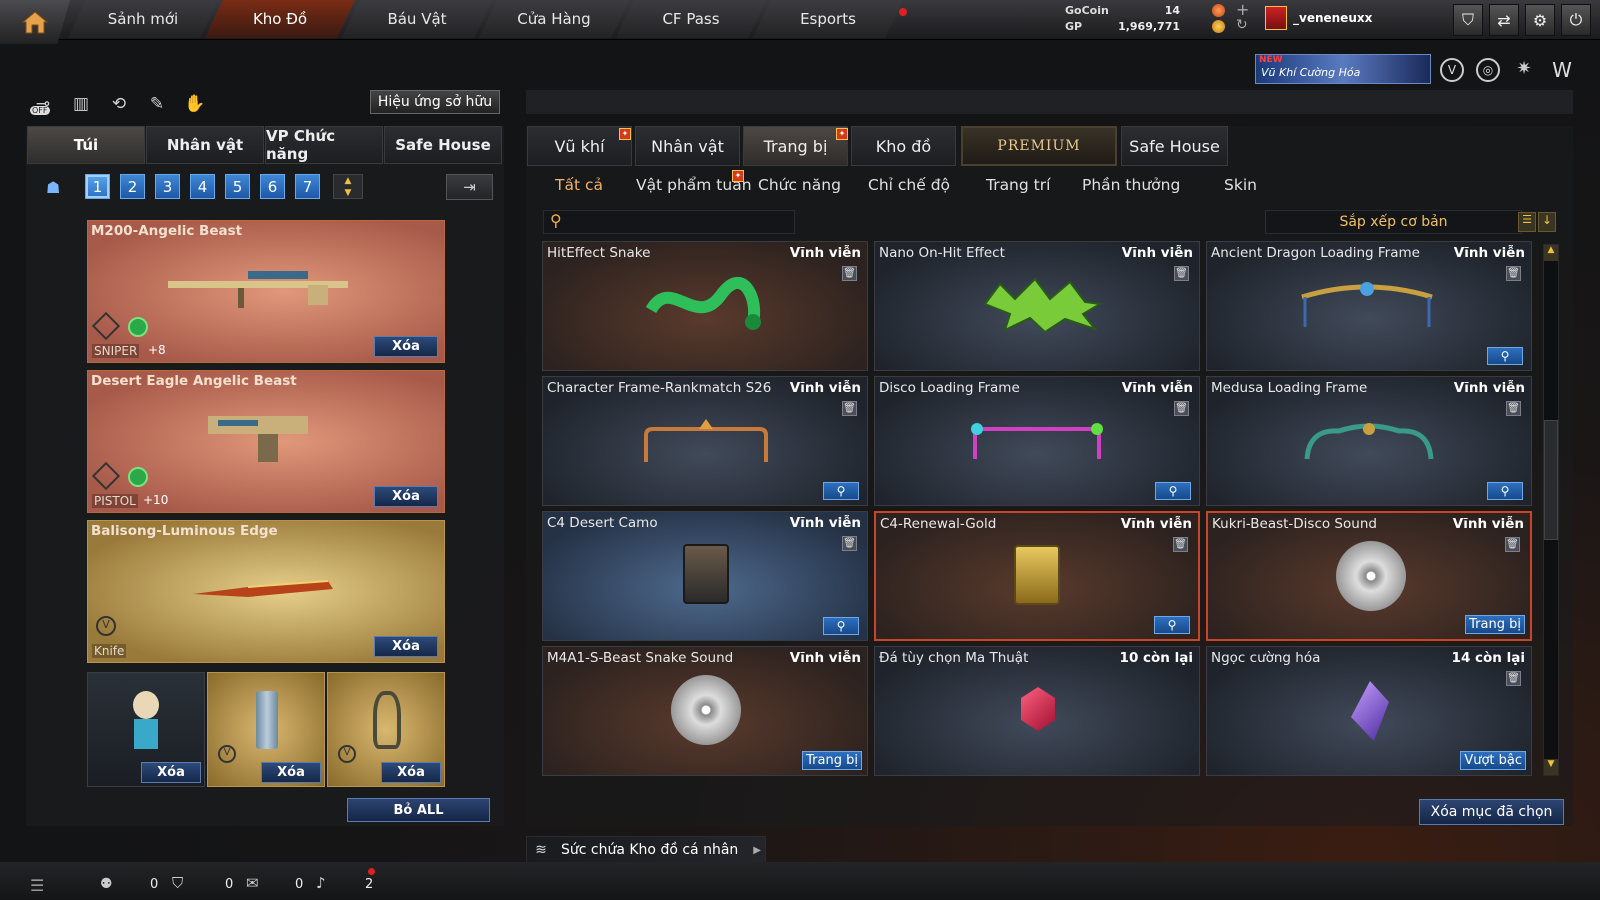  I want to click on nav-tab-inventory: Kho Đồ, so click(280, 19).